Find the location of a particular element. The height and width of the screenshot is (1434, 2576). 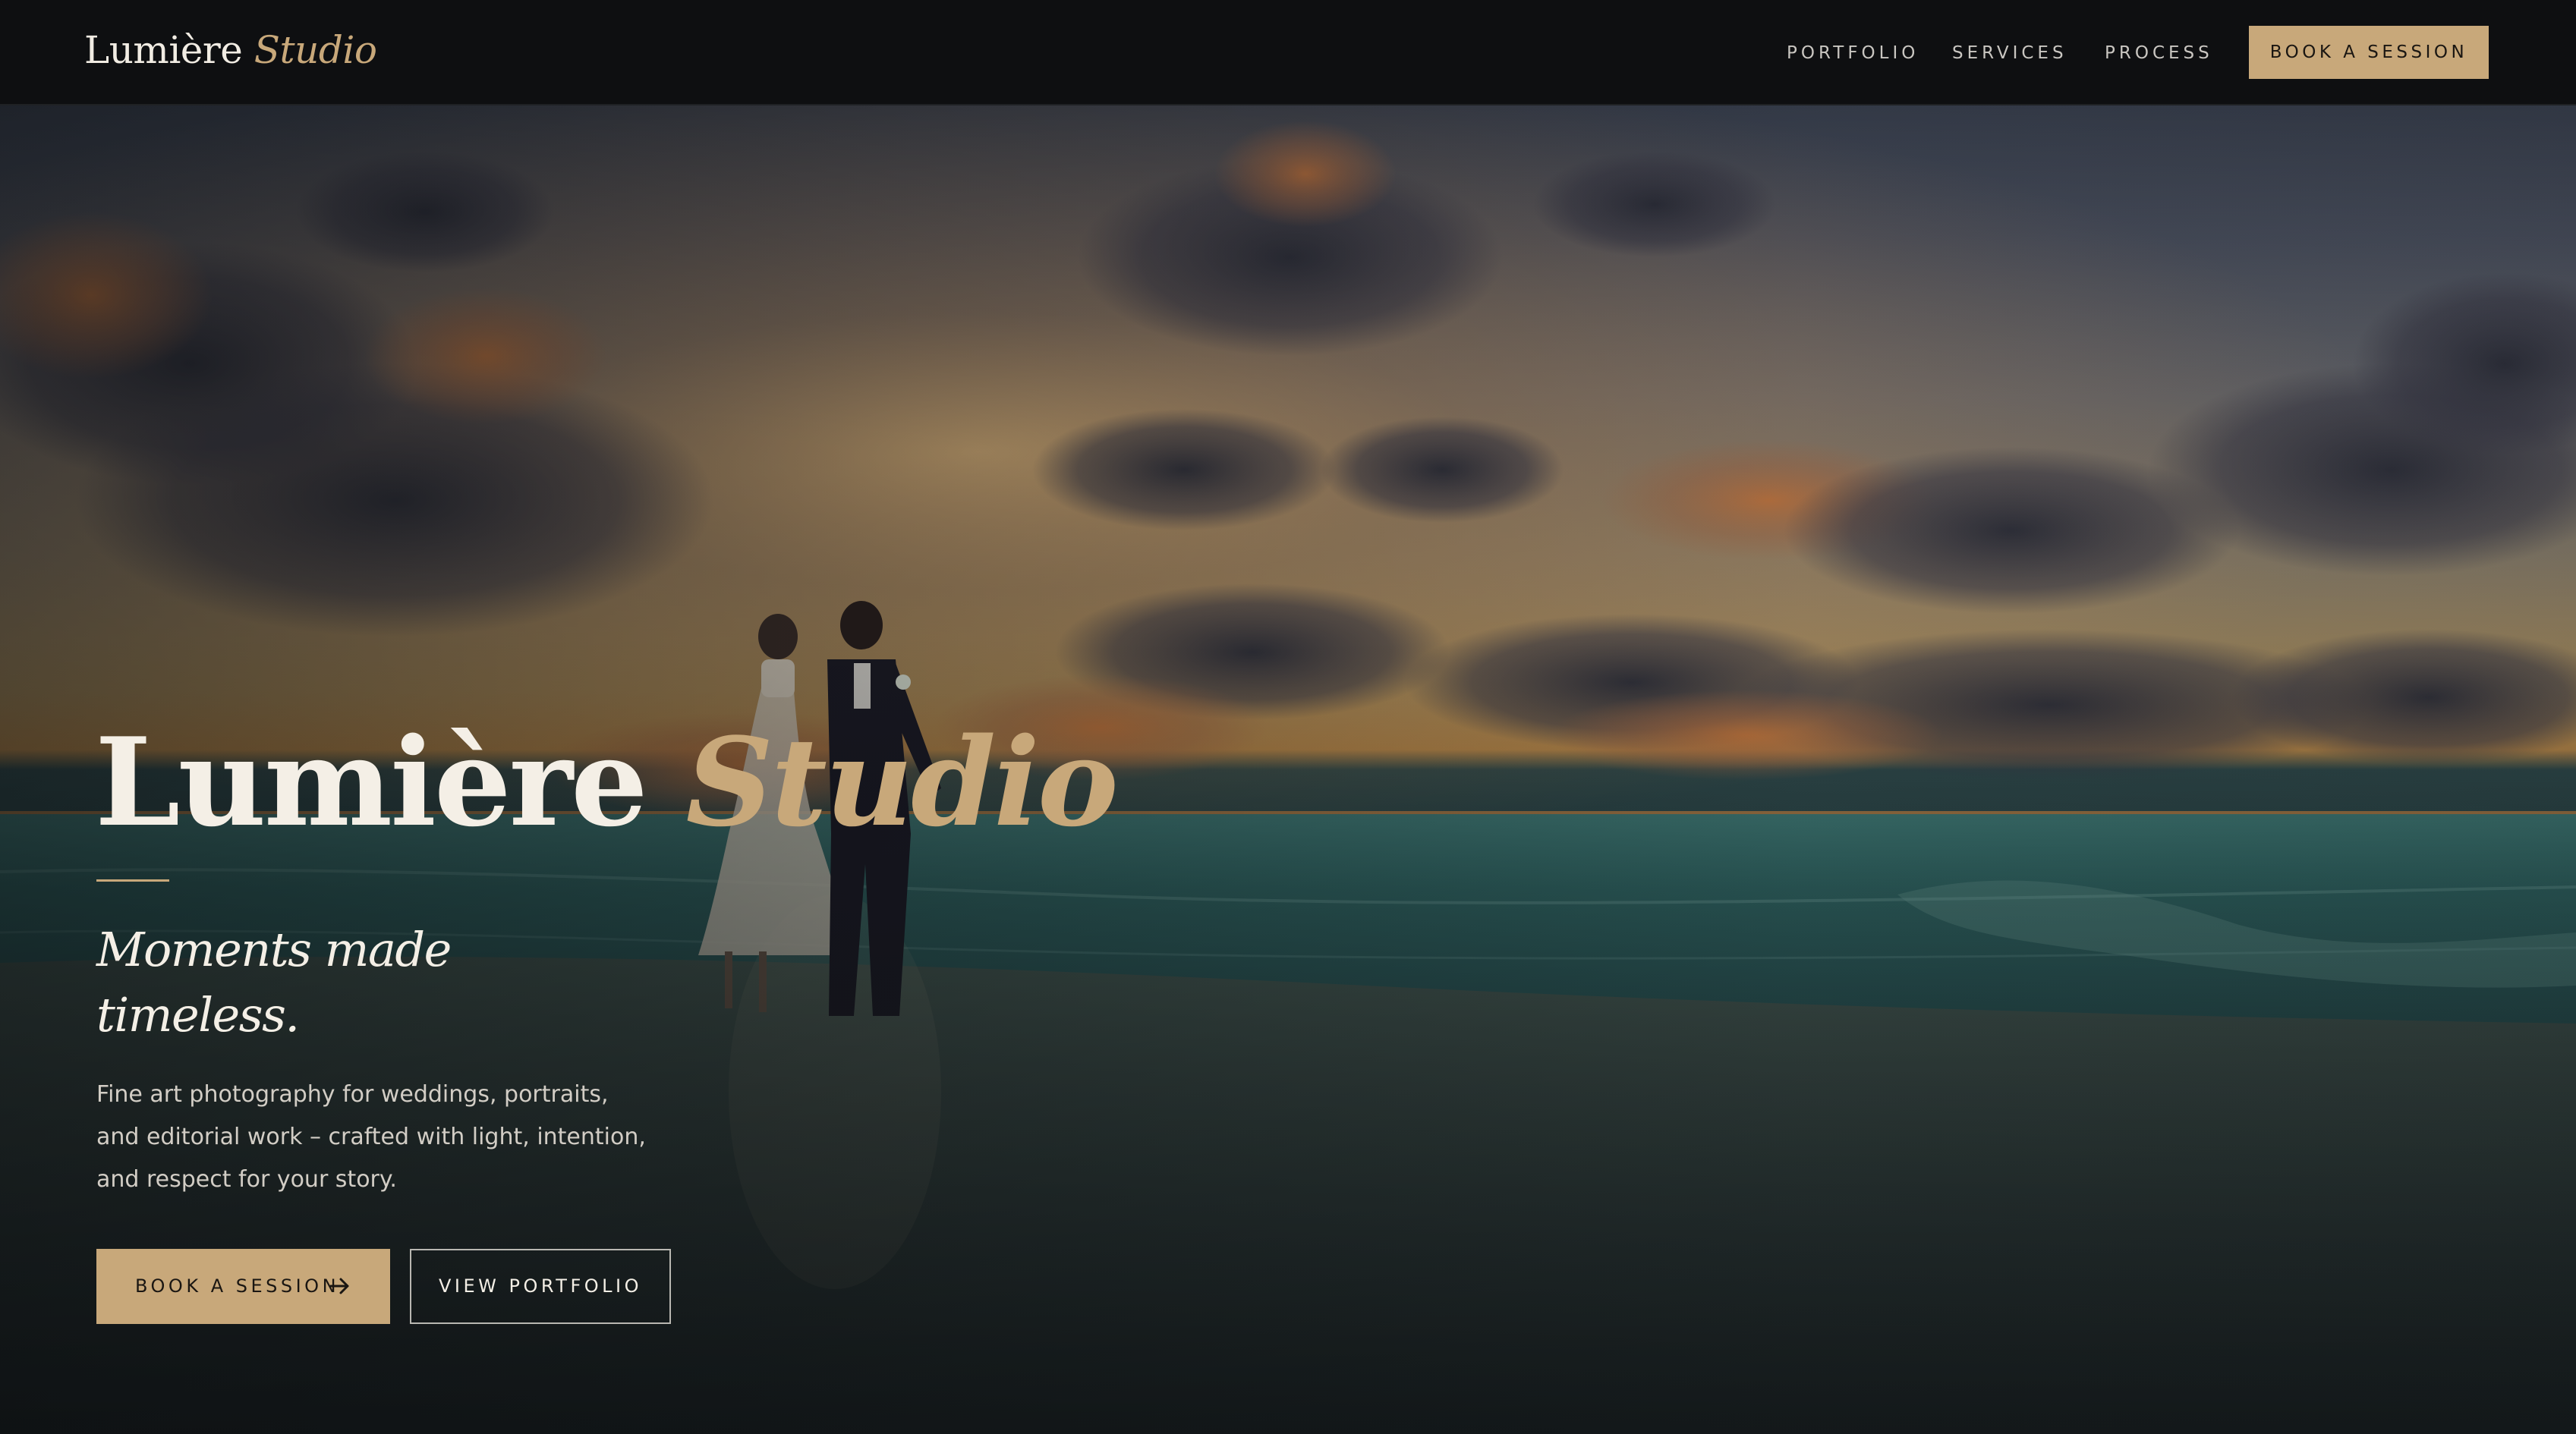

hero-book-session-label: BOOK A SESSION is located at coordinates (237, 1286).